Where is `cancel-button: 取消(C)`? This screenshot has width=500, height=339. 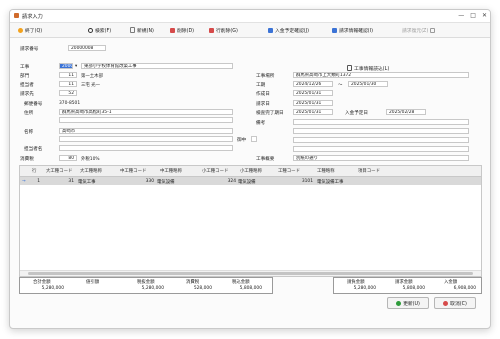
cancel-button: 取消(C) is located at coordinates (455, 303).